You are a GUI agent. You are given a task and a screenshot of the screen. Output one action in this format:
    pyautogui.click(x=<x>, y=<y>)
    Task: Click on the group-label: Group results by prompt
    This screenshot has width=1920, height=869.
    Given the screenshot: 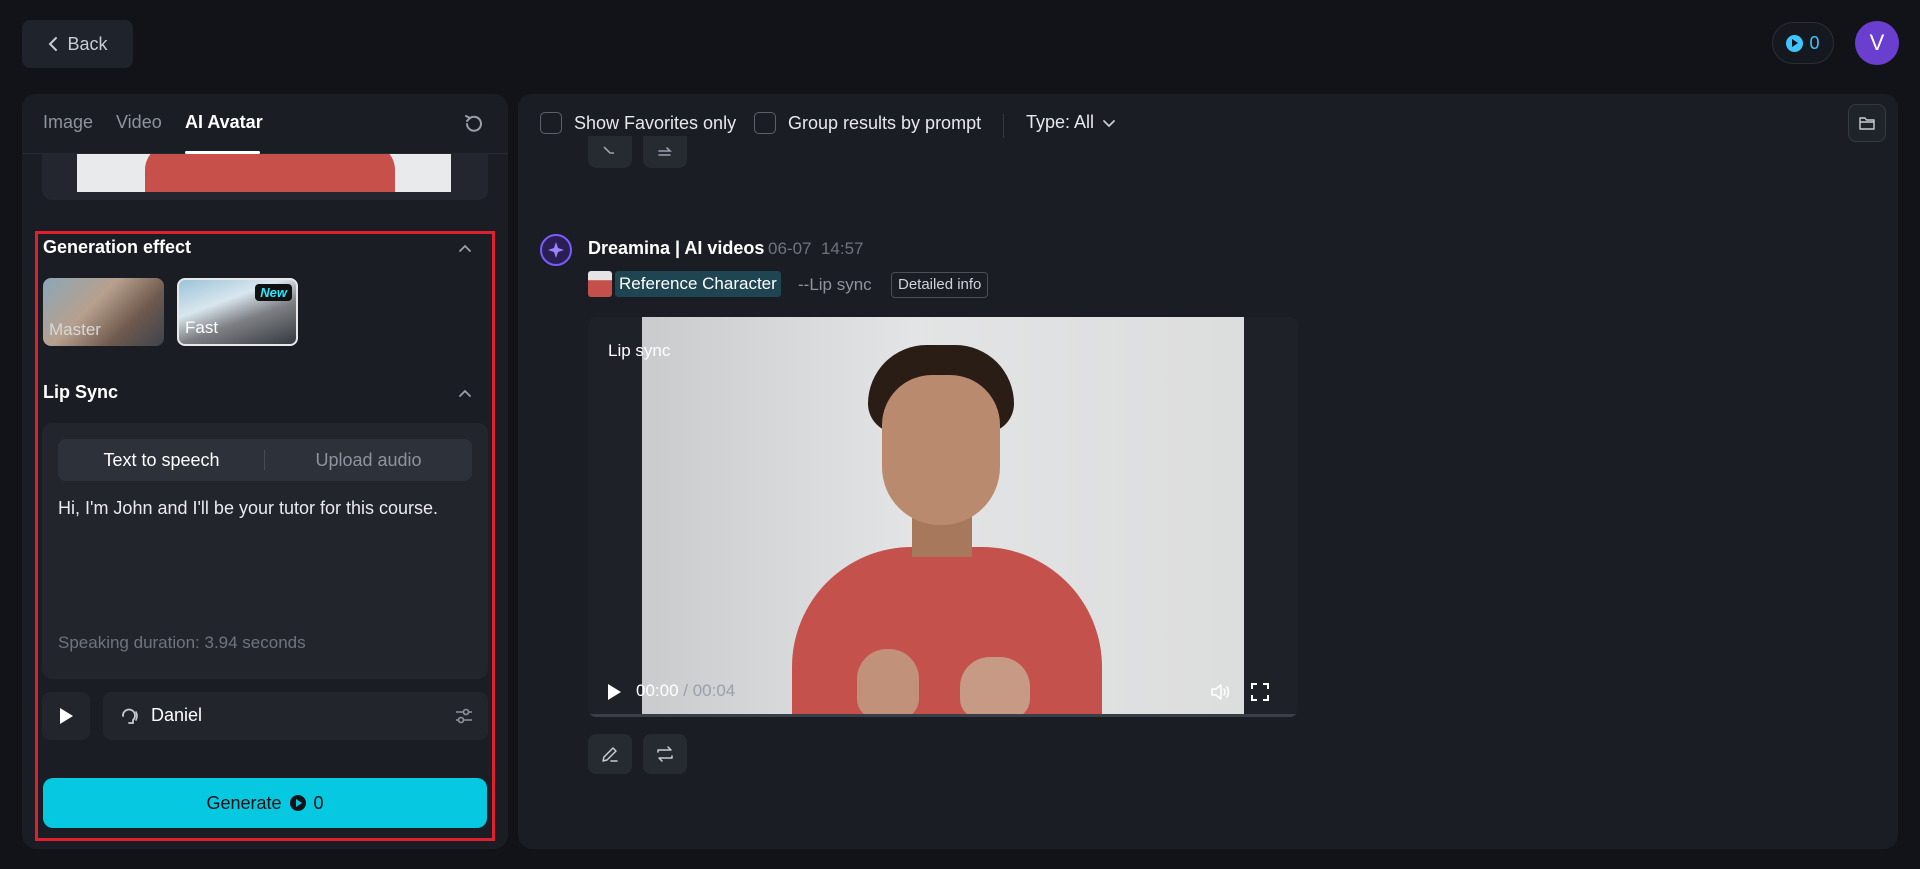 What is the action you would take?
    pyautogui.click(x=885, y=122)
    